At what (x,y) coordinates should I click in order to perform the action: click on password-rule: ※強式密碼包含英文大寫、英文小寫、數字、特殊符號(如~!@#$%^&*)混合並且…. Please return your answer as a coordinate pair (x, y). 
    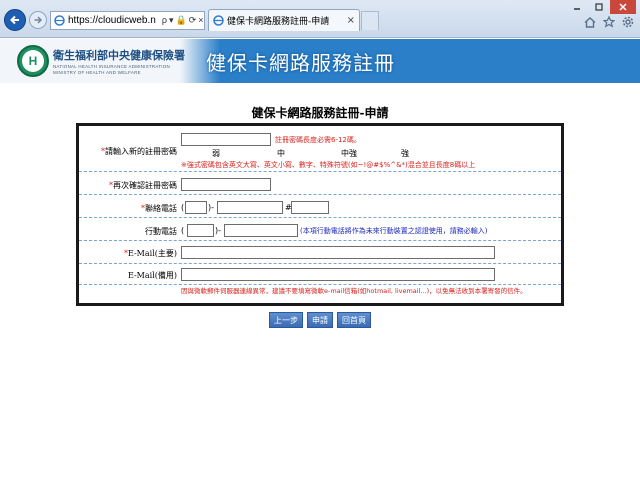
    Looking at the image, I should click on (328, 165).